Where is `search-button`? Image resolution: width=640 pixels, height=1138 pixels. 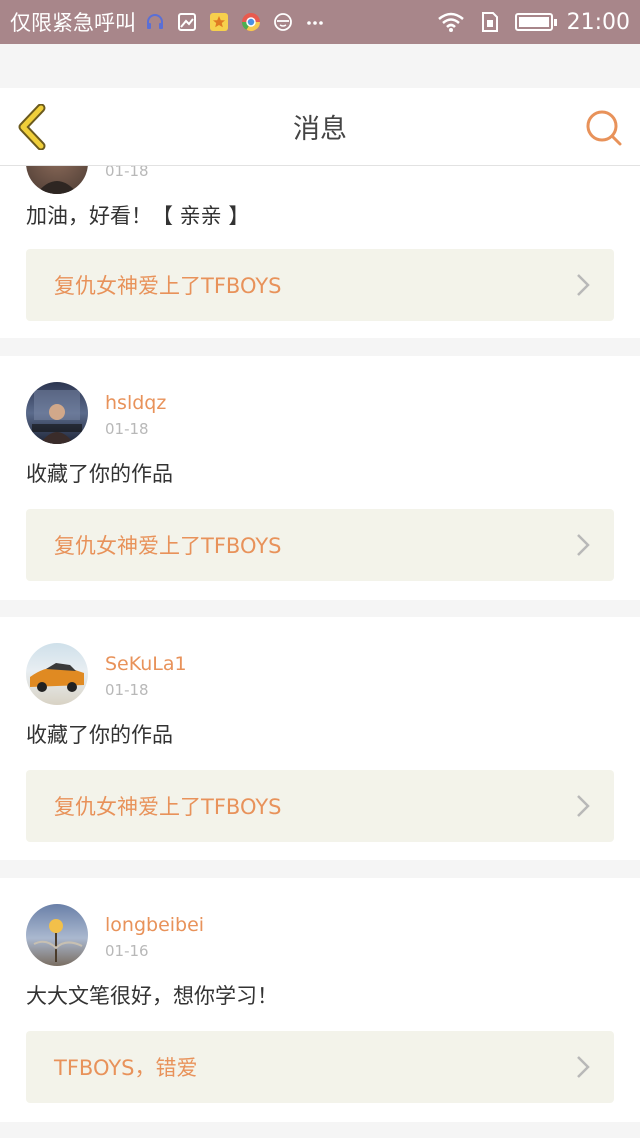
search-button is located at coordinates (604, 128).